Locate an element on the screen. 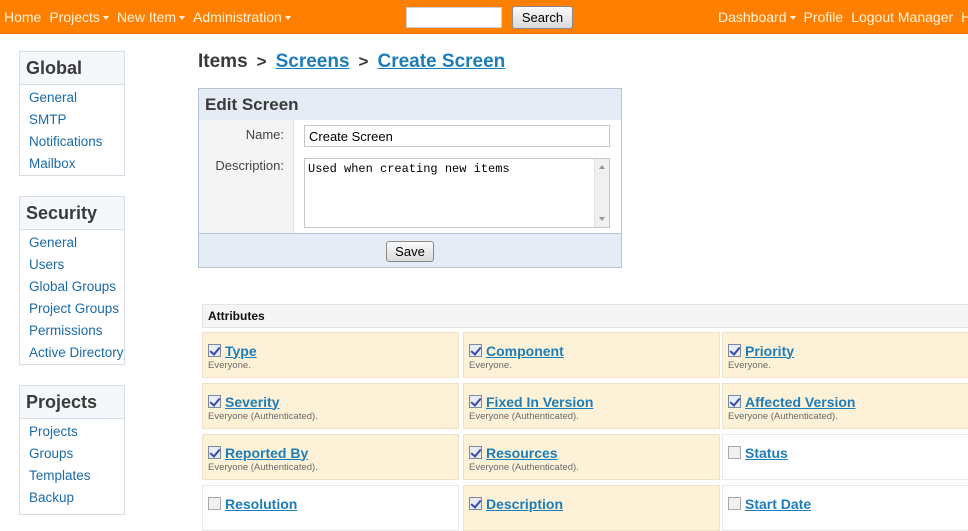  attribute-link: Type is located at coordinates (241, 351).